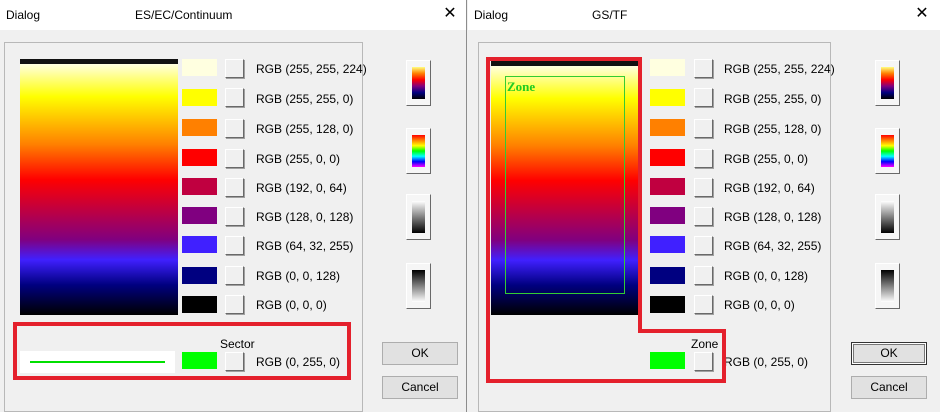 The height and width of the screenshot is (412, 940). I want to click on ok-button: OK, so click(420, 353).